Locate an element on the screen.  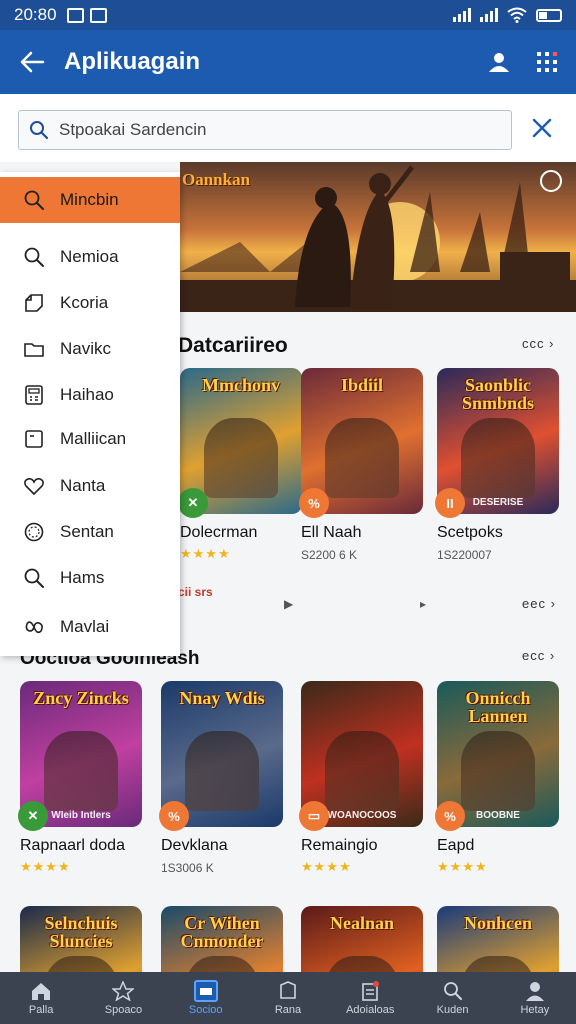
play-icon: ▶ is located at coordinates (288, 604).